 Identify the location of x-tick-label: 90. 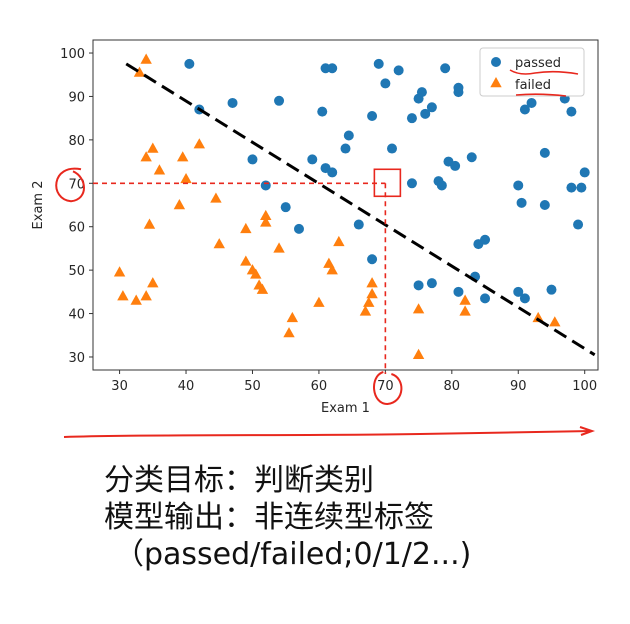
(518, 386).